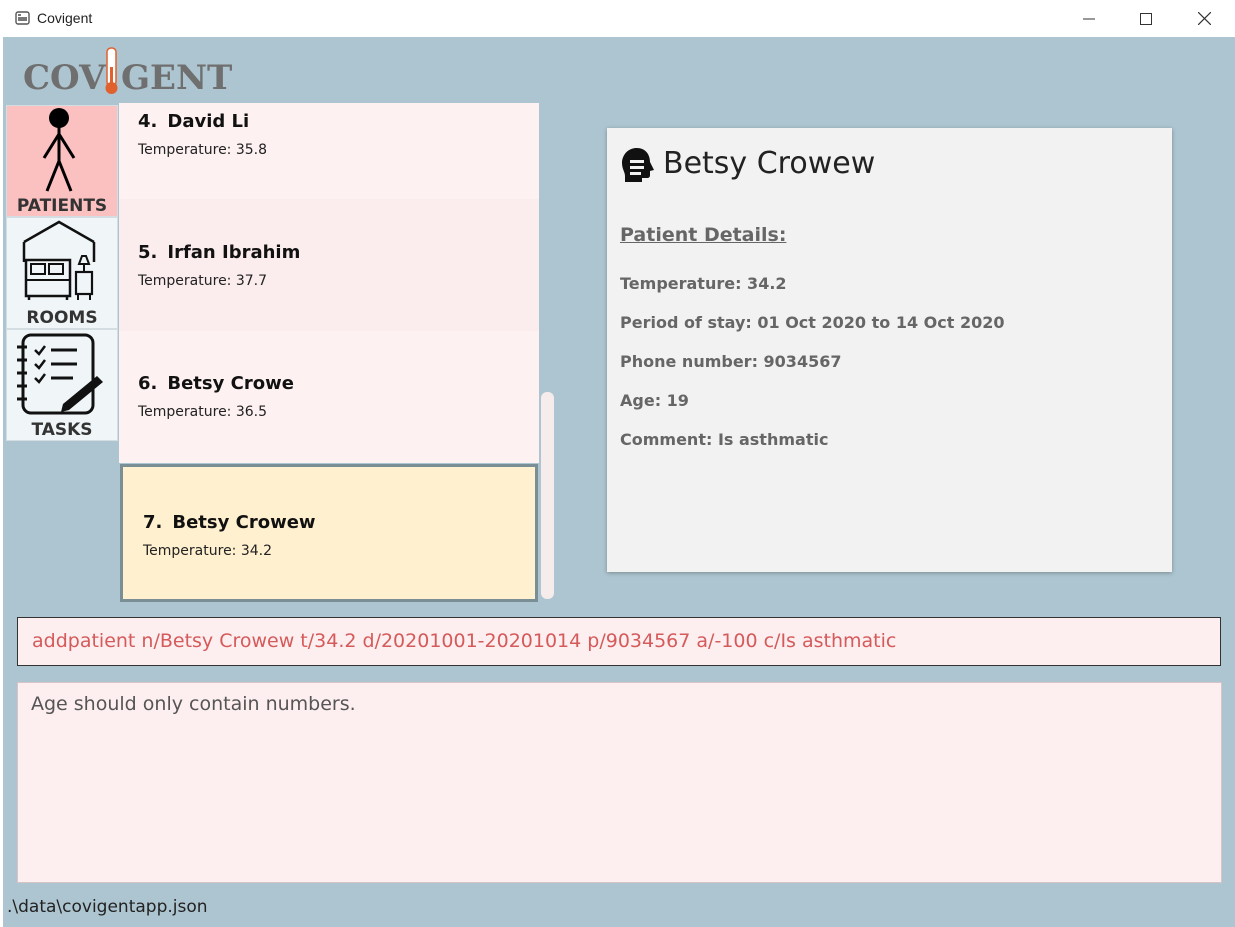 This screenshot has height=927, width=1235. What do you see at coordinates (617, 18) in the screenshot?
I see `title-bar: Covigent` at bounding box center [617, 18].